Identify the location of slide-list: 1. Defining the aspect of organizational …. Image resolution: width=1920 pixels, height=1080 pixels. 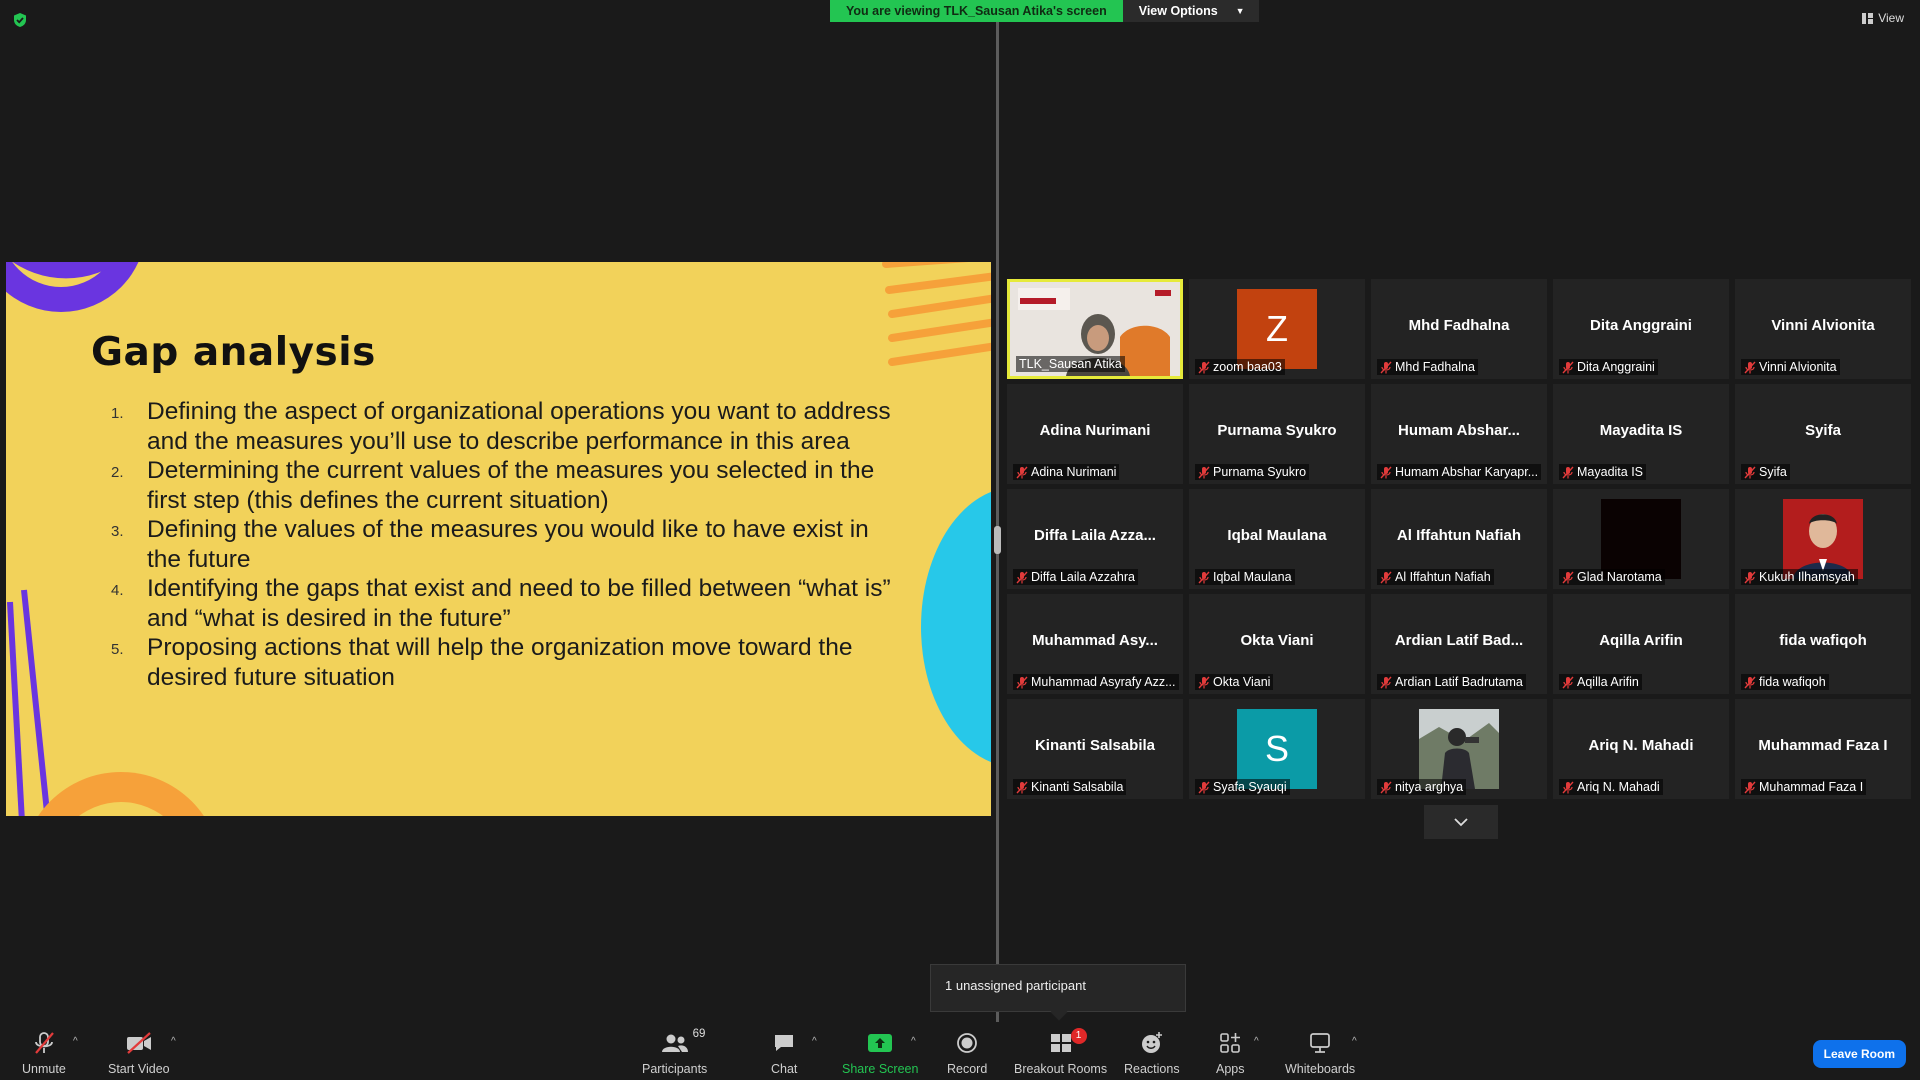
(501, 544).